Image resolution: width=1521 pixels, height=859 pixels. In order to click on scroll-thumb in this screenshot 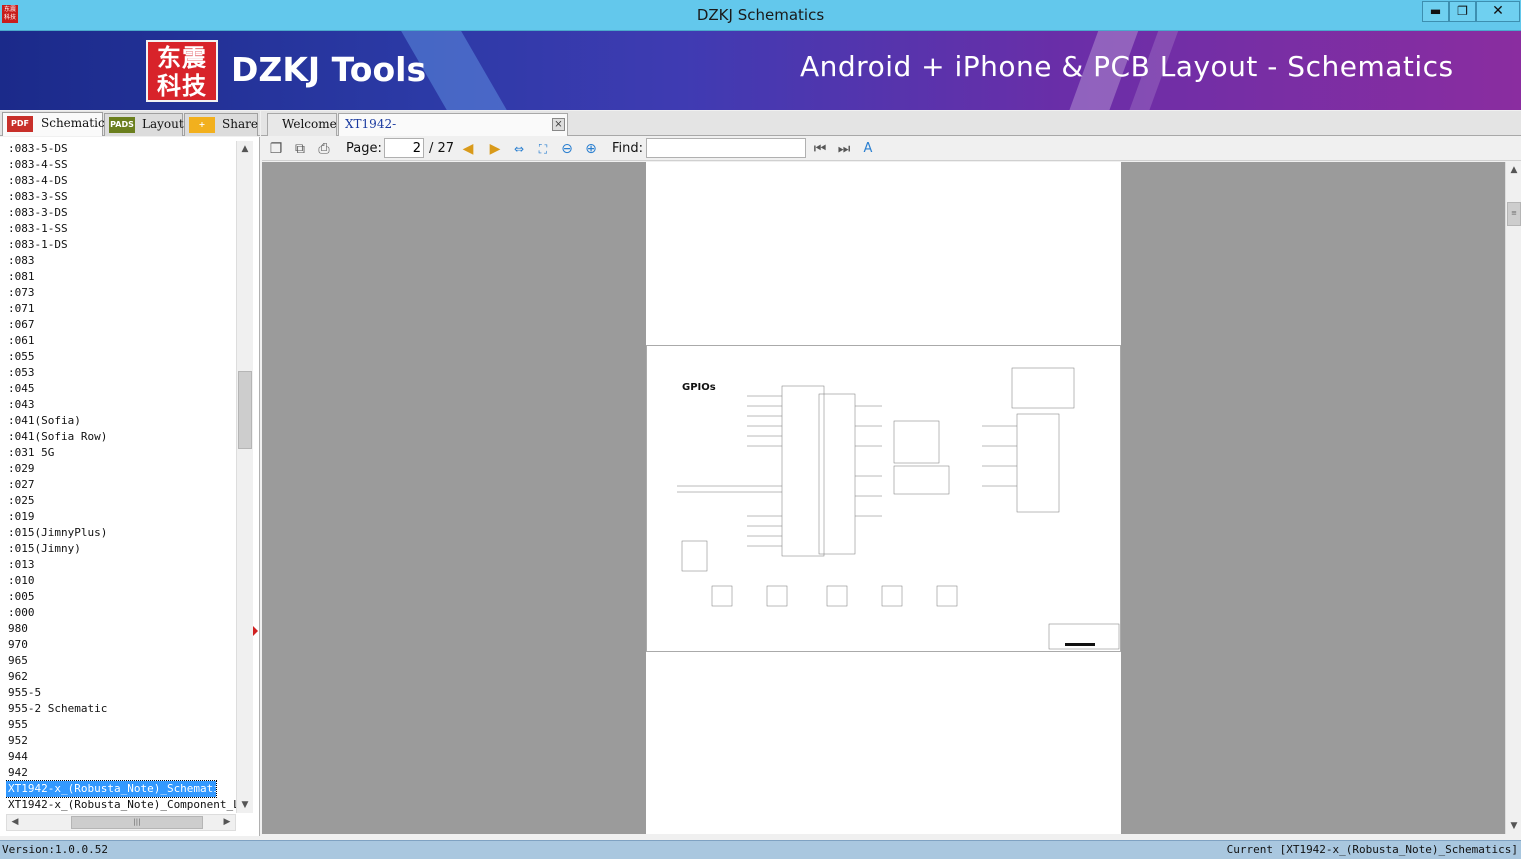, I will do `click(245, 410)`.